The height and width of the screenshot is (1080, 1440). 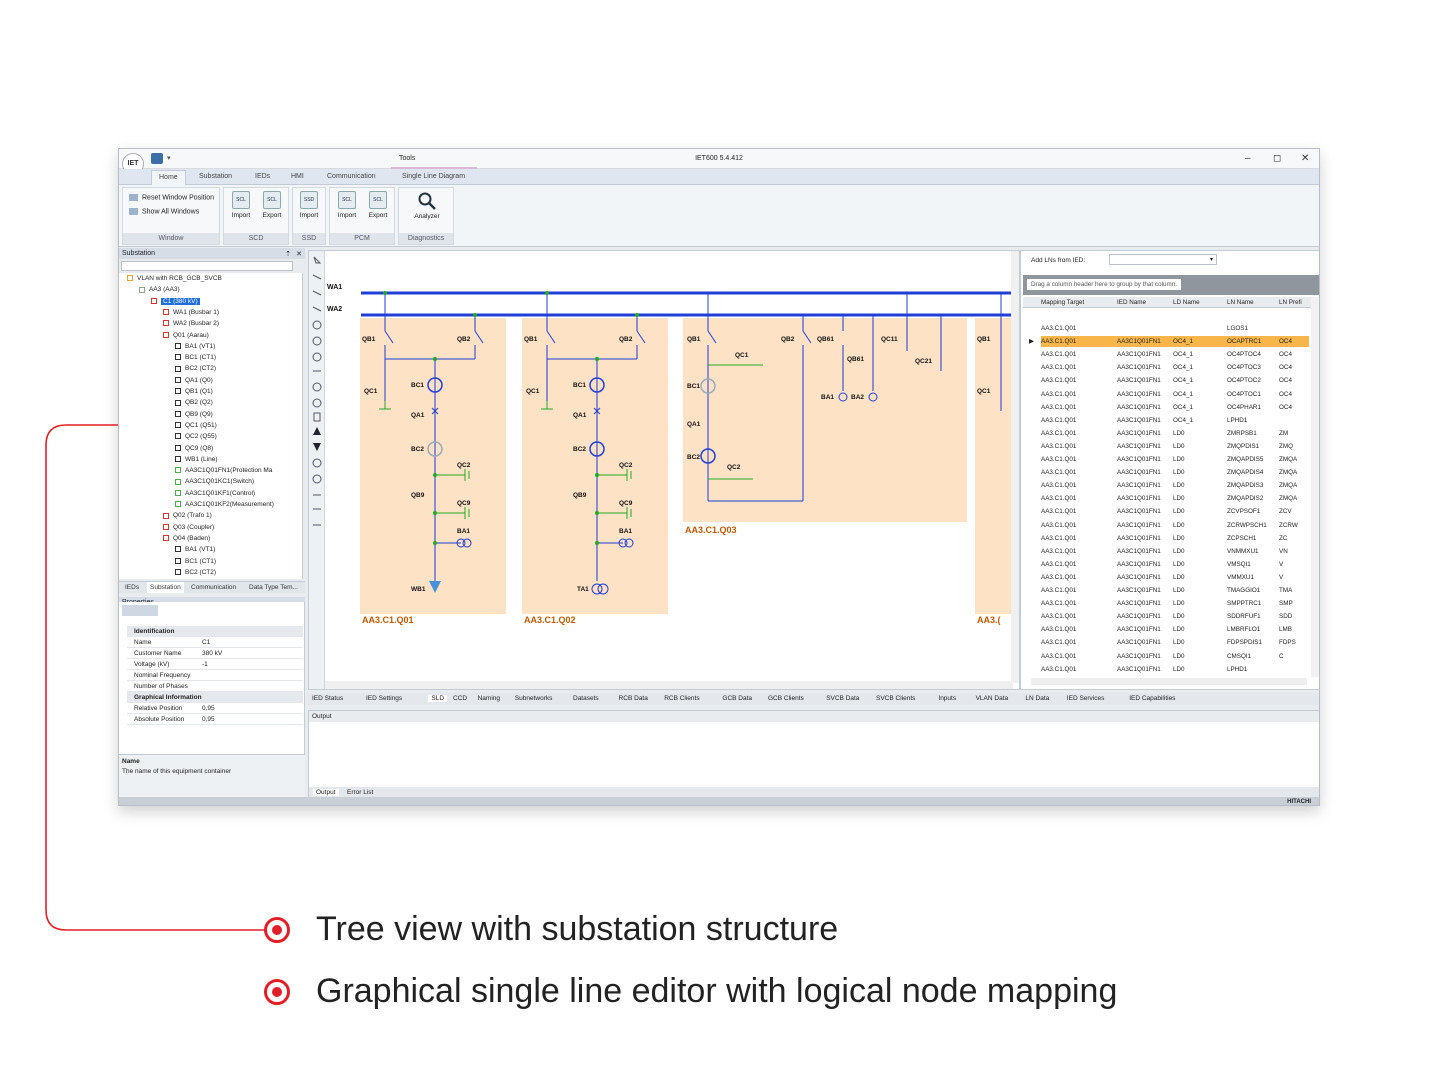 I want to click on doc-tab: Datasets, so click(x=586, y=698).